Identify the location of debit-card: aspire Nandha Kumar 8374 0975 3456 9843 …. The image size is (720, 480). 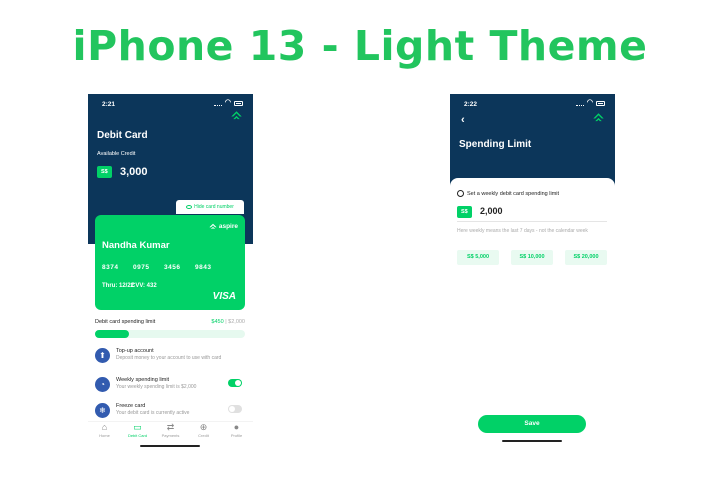
(170, 262).